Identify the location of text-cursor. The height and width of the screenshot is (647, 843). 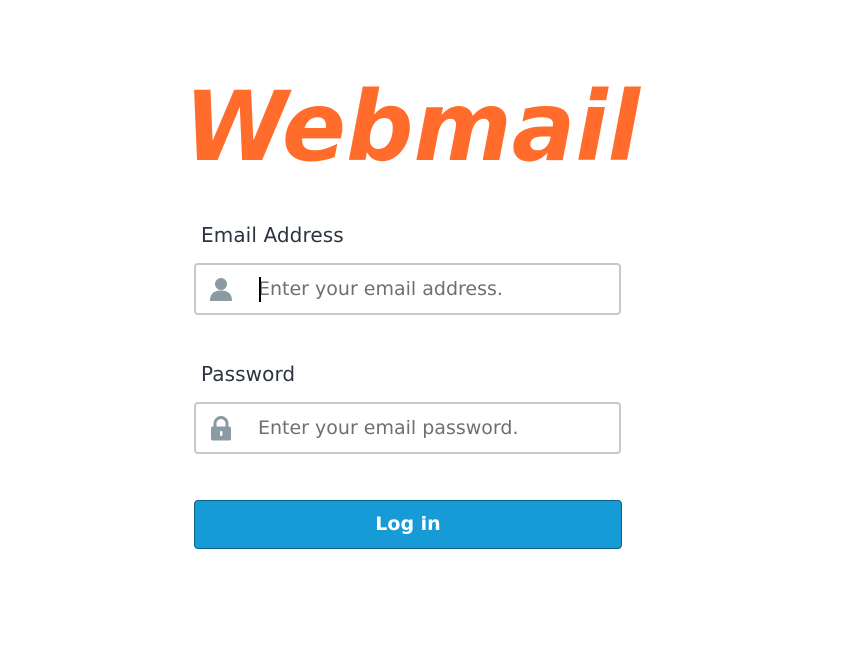
(260, 289).